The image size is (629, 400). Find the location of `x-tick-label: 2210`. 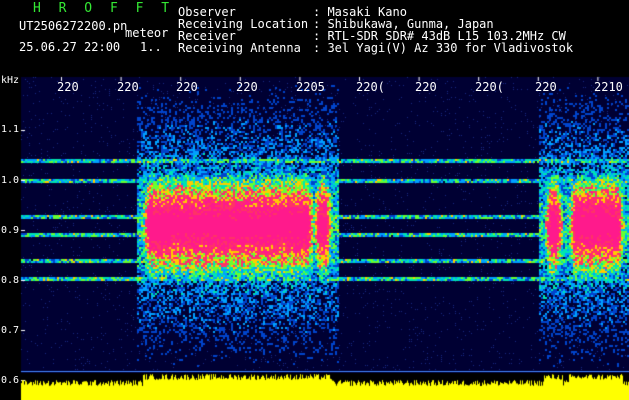

x-tick-label: 2210 is located at coordinates (608, 87).